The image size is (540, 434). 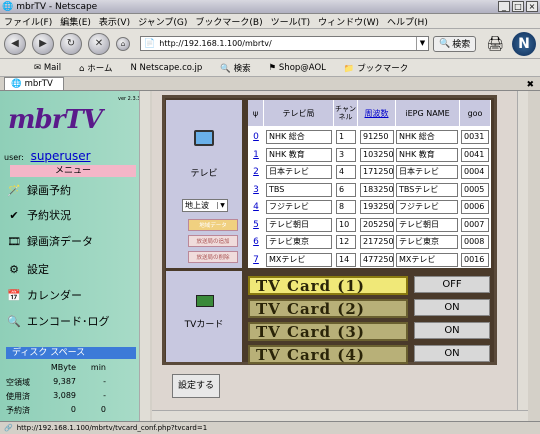 I want to click on menu-bookmarks: ブックマーク(B), so click(x=228, y=21).